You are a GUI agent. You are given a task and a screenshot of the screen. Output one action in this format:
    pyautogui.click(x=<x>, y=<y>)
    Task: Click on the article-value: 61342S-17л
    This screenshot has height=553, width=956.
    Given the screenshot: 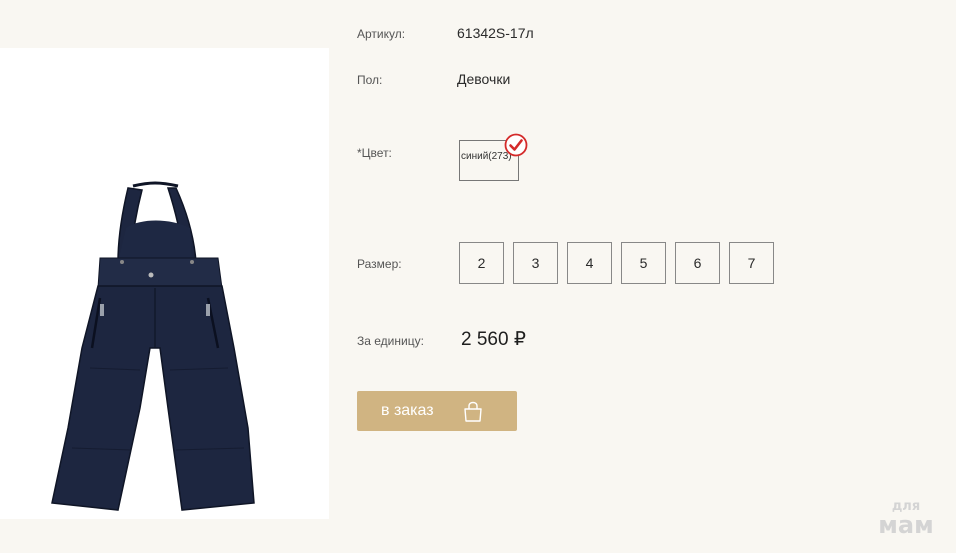 What is the action you would take?
    pyautogui.click(x=495, y=33)
    